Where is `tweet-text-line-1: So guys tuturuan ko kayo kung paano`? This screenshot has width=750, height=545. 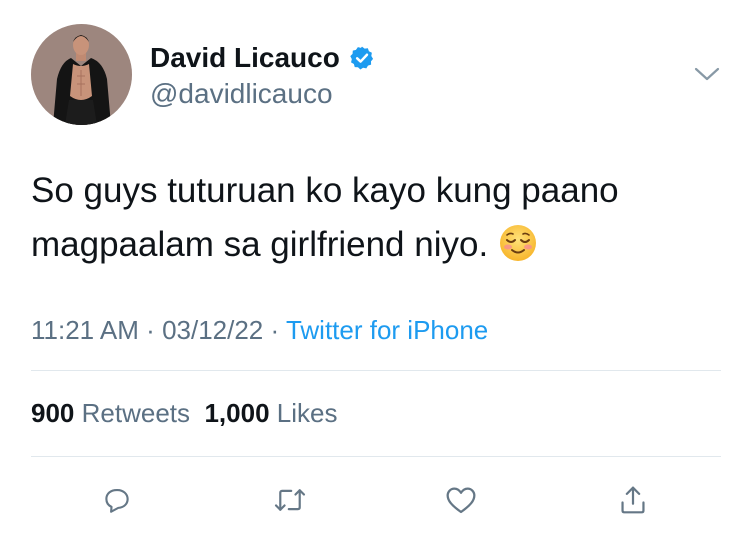
tweet-text-line-1: So guys tuturuan ko kayo kung paano is located at coordinates (325, 190).